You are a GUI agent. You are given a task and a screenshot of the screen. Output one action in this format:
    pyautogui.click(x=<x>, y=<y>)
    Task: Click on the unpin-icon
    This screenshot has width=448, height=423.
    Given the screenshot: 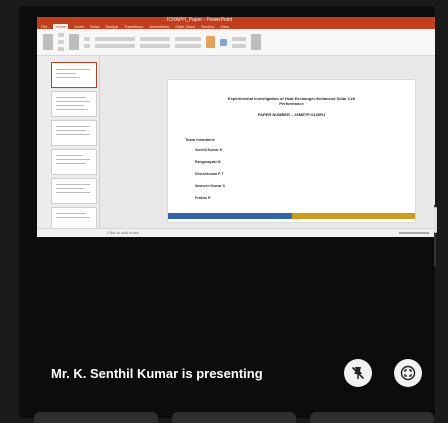 What is the action you would take?
    pyautogui.click(x=358, y=373)
    